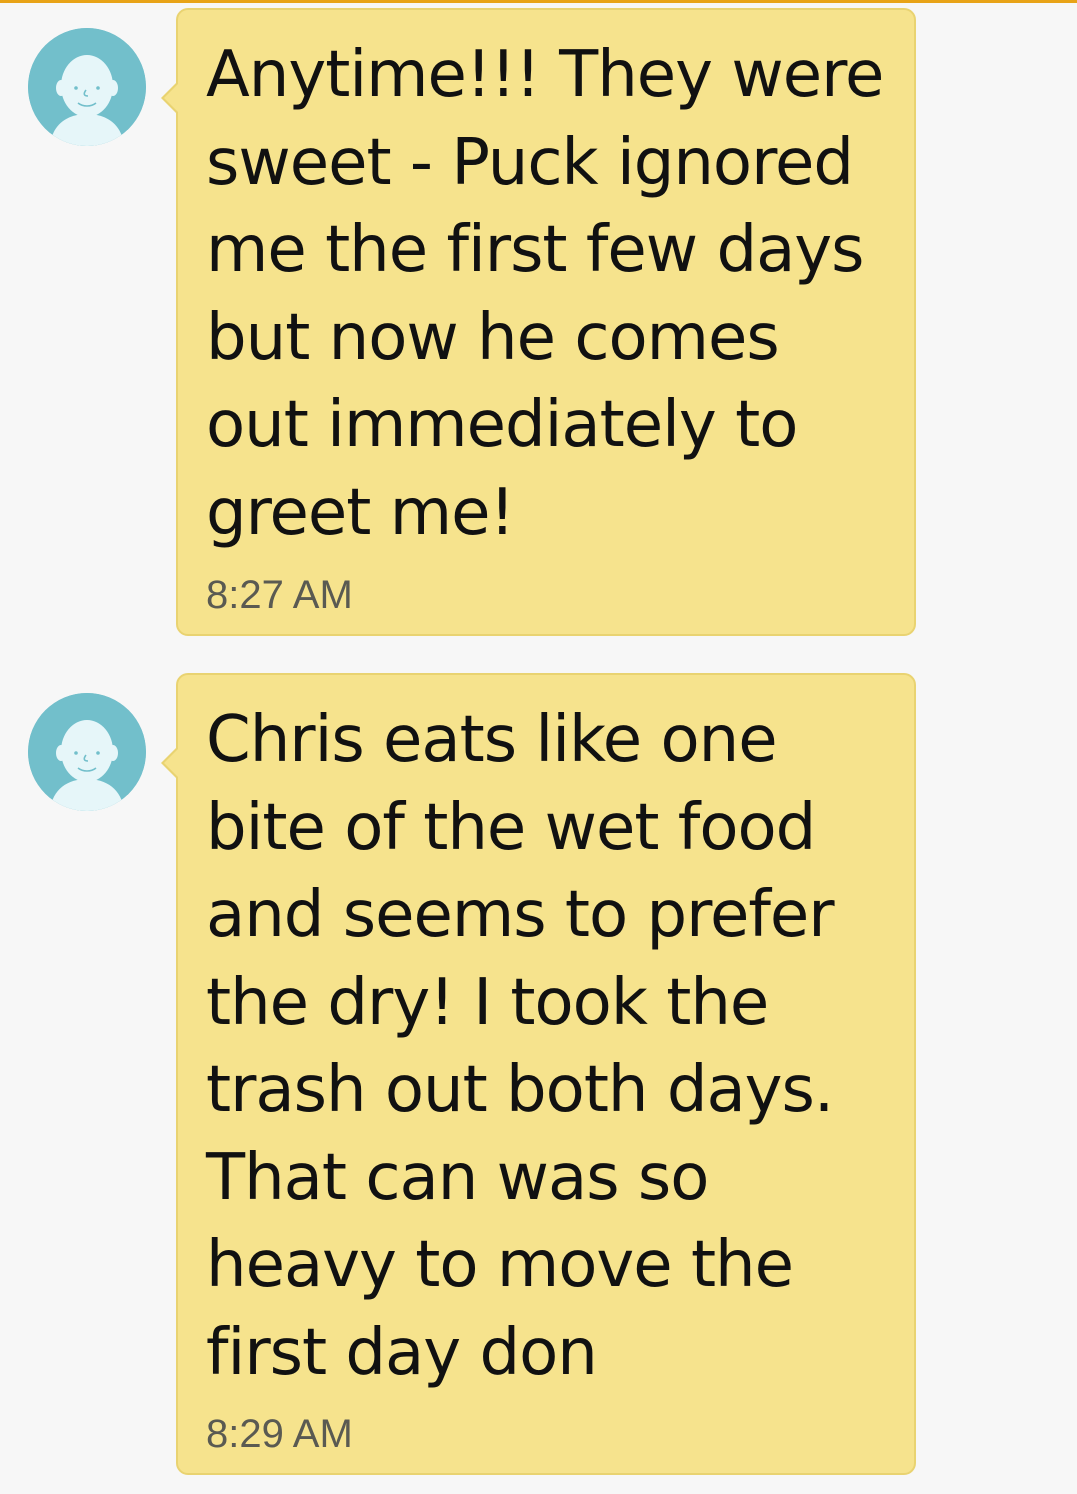 Image resolution: width=1077 pixels, height=1494 pixels. Describe the element at coordinates (279, 1434) in the screenshot. I see `message-timestamp: 8:29 AM` at that location.